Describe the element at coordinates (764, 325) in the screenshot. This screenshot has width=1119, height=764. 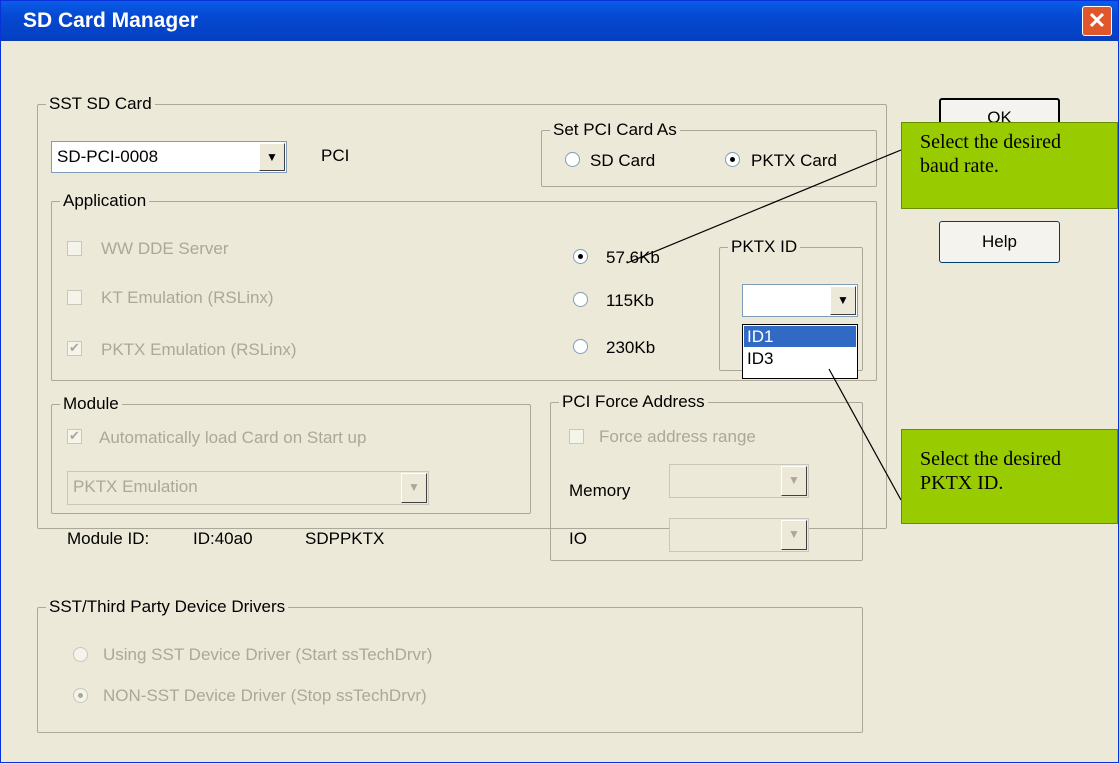
I see `callout-lines` at that location.